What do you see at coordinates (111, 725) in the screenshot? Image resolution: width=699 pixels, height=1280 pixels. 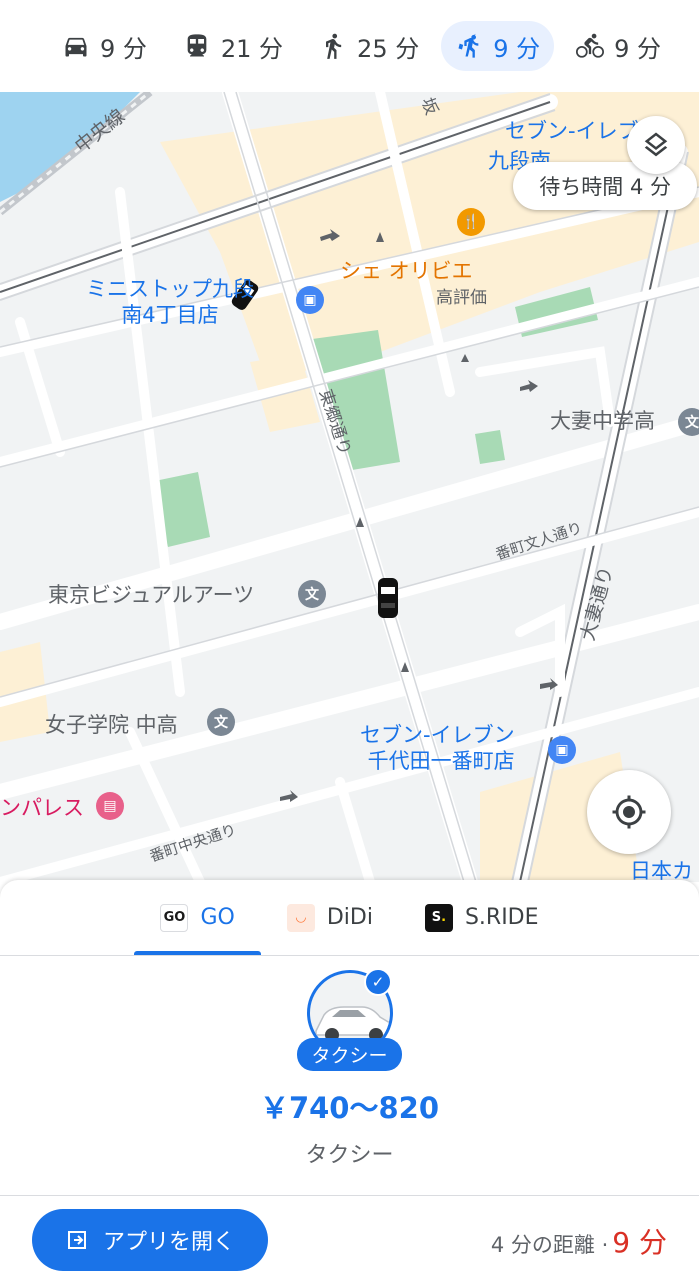 I see `joshigakuin-label: 女子学院 中高` at bounding box center [111, 725].